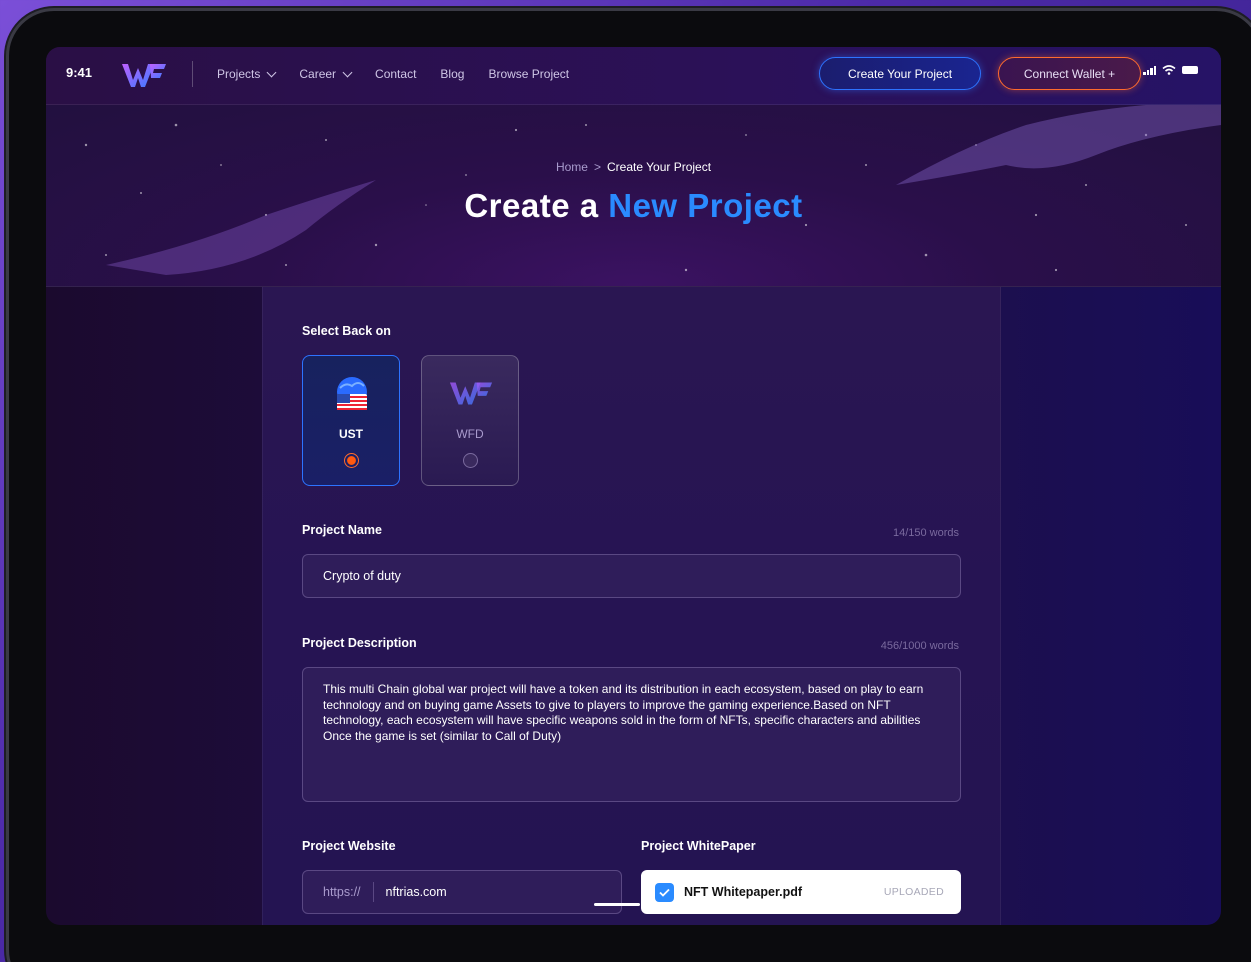  What do you see at coordinates (925, 533) in the screenshot?
I see `project-name-counter: 14/150 words` at bounding box center [925, 533].